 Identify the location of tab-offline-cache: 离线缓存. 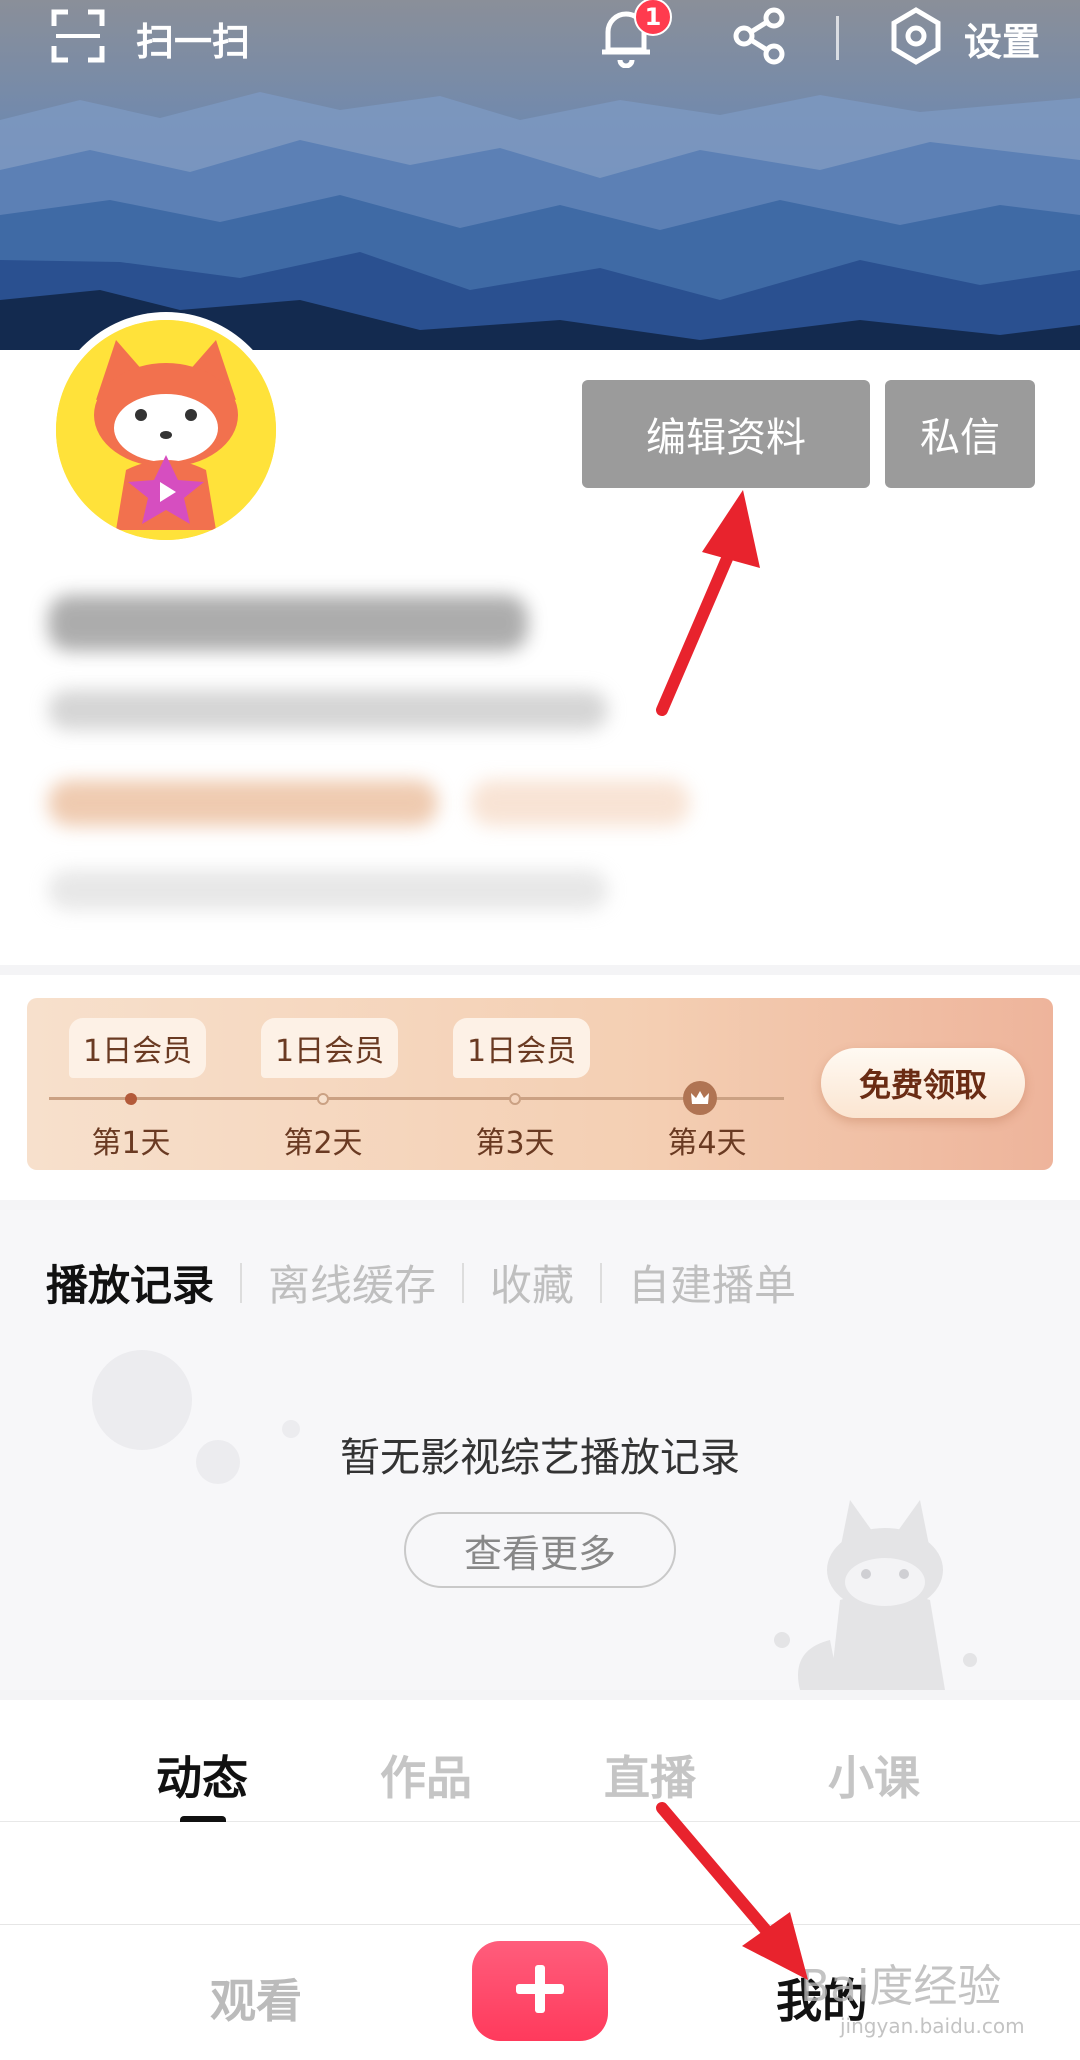
(352, 1282).